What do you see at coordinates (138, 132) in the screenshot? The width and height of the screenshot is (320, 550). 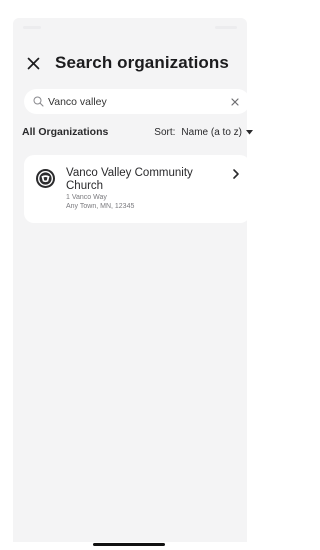 I see `filter-bar: All Organizations Sort: Name (a to z)` at bounding box center [138, 132].